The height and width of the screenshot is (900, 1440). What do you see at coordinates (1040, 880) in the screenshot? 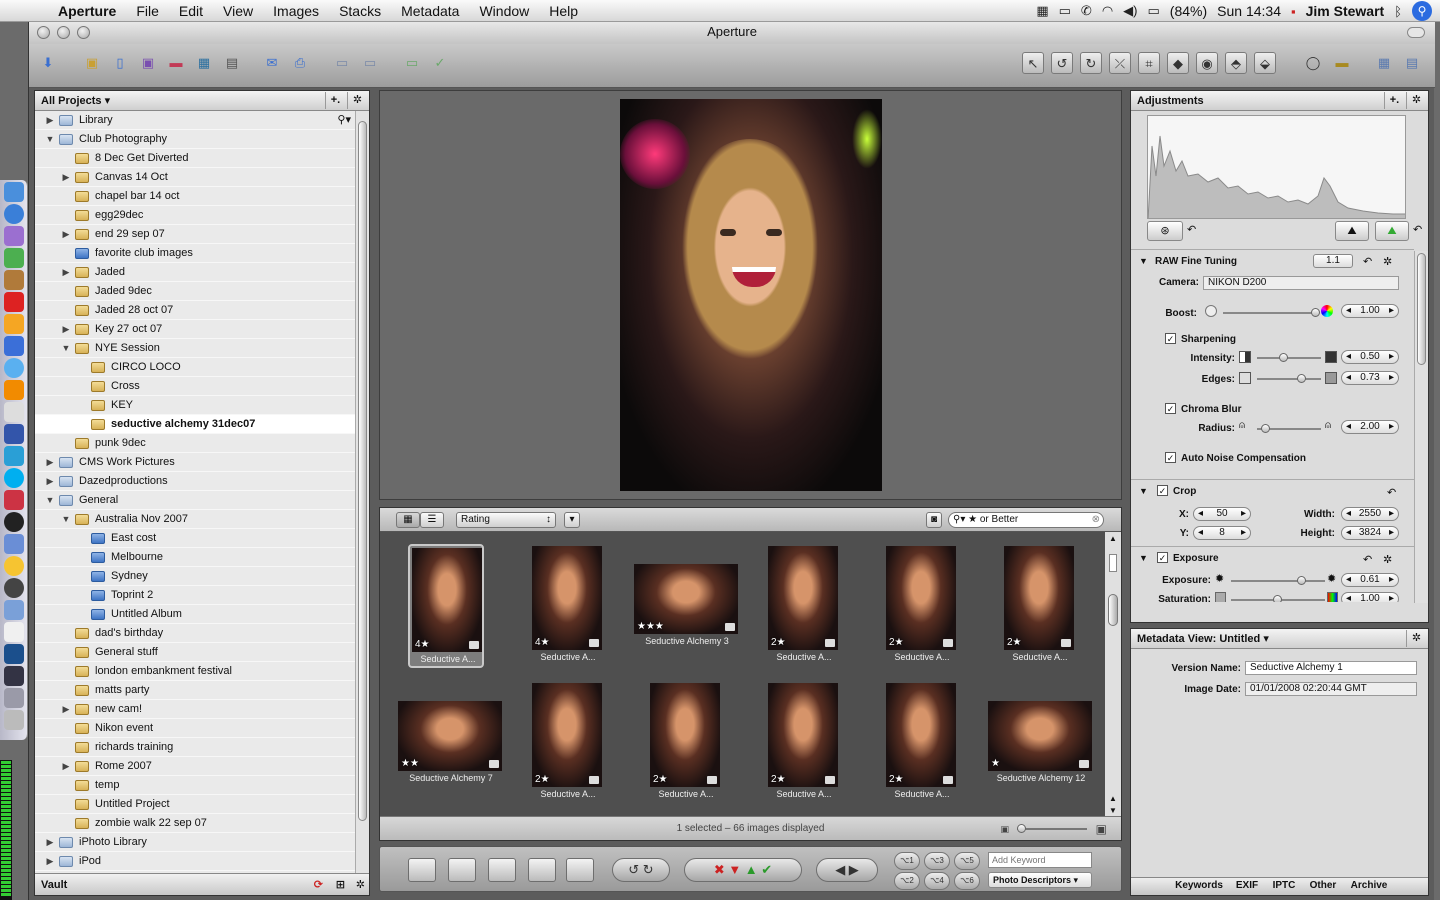
I see `keyword-set-select: Photo Descriptors ▾` at bounding box center [1040, 880].